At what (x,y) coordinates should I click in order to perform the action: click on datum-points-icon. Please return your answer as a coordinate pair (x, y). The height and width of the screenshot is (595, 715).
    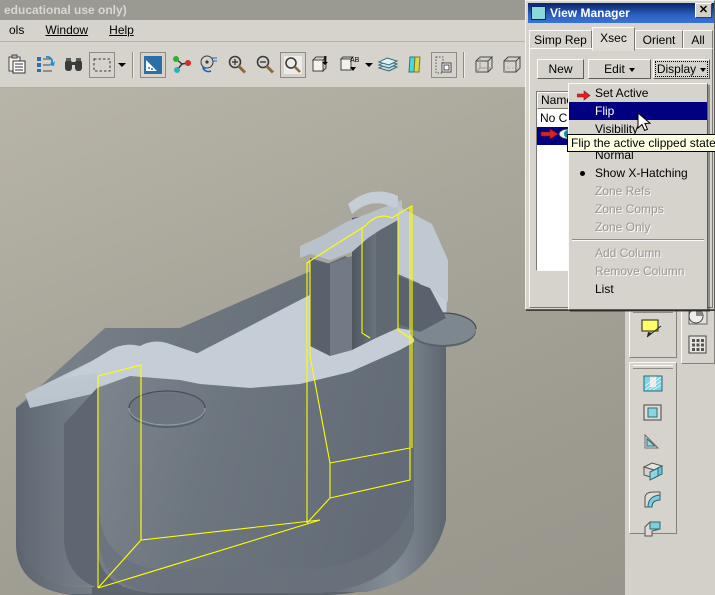
    Looking at the image, I should click on (181, 65).